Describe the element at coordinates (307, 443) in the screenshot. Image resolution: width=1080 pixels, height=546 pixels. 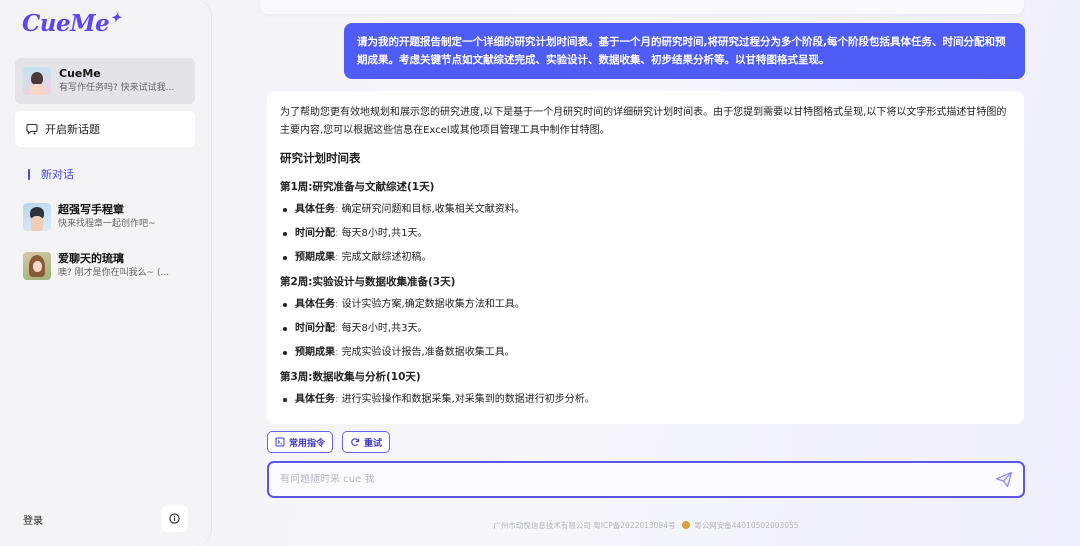
I see `common-commands-label: 常用指令` at that location.